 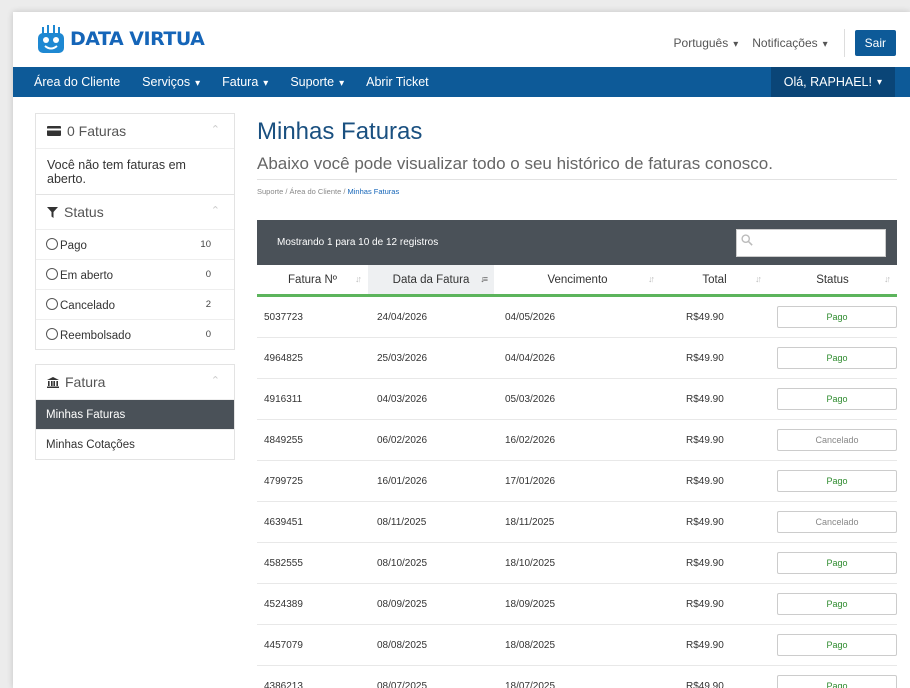 What do you see at coordinates (577, 563) in the screenshot?
I see `table-row: 4582555 08/10/2025 18/10/2025 R$49.90 Pago` at bounding box center [577, 563].